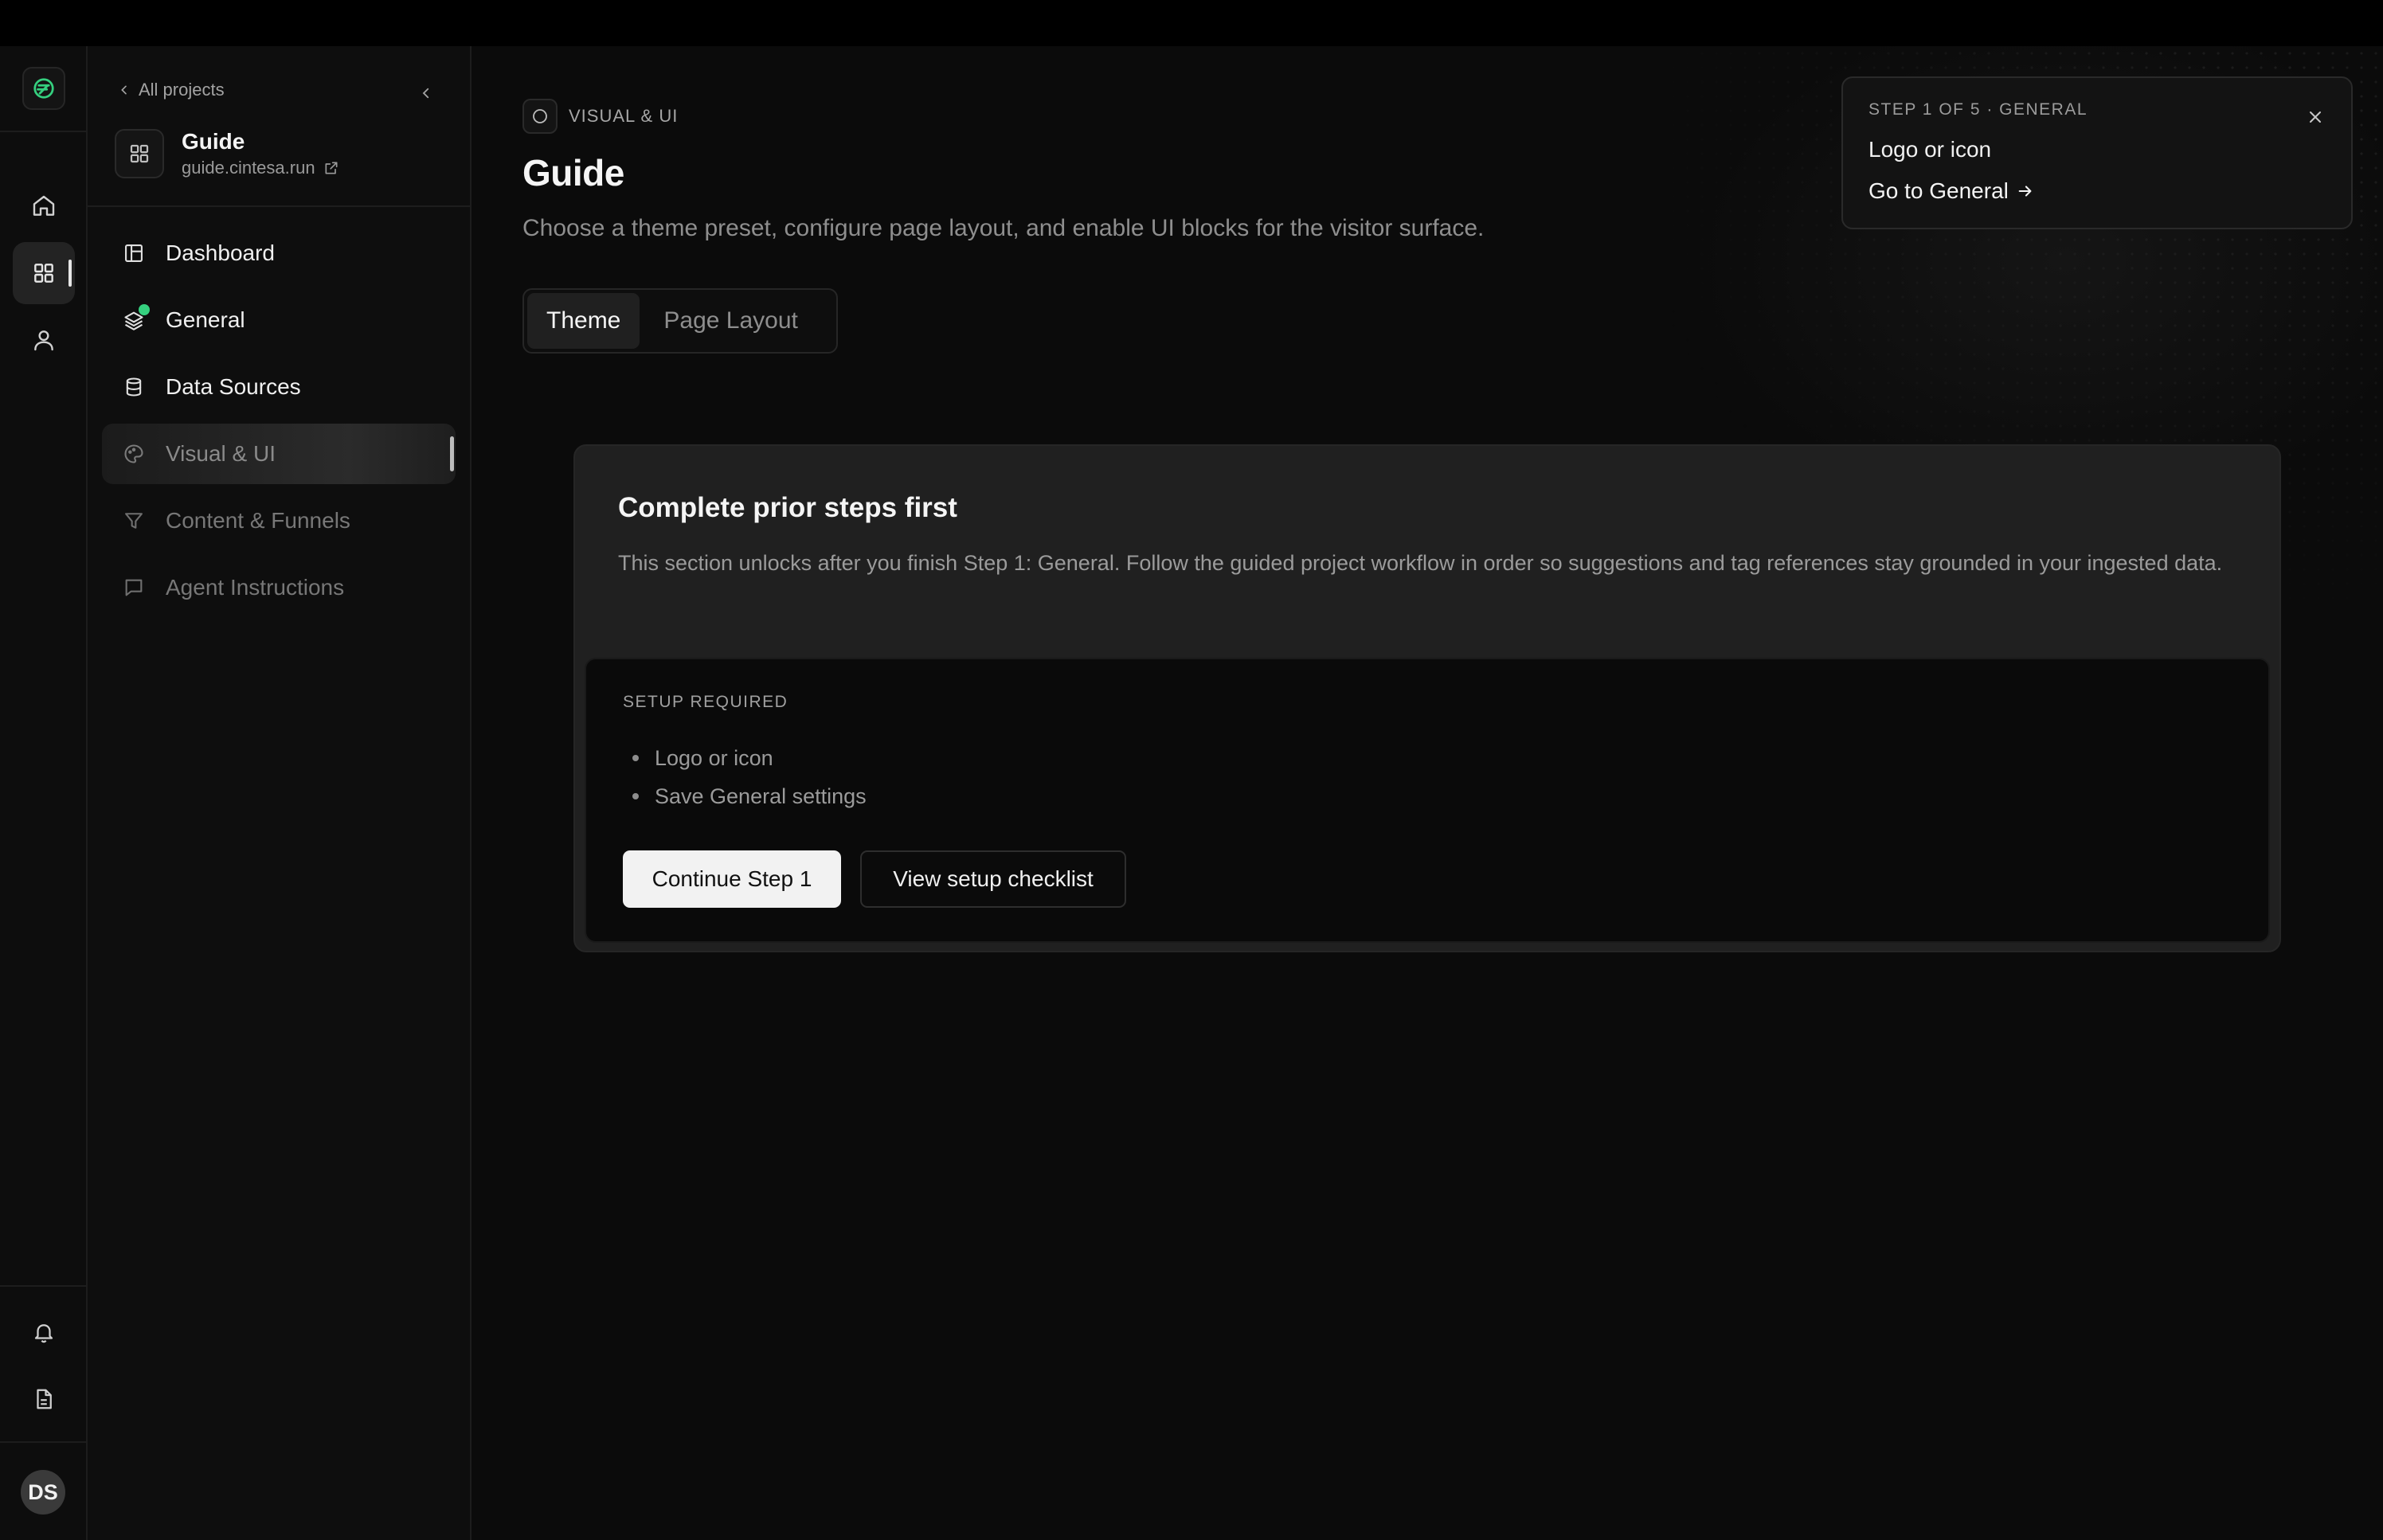 Image resolution: width=2383 pixels, height=1540 pixels. What do you see at coordinates (705, 702) in the screenshot?
I see `setup-required-label: SETUP REQUIRED` at bounding box center [705, 702].